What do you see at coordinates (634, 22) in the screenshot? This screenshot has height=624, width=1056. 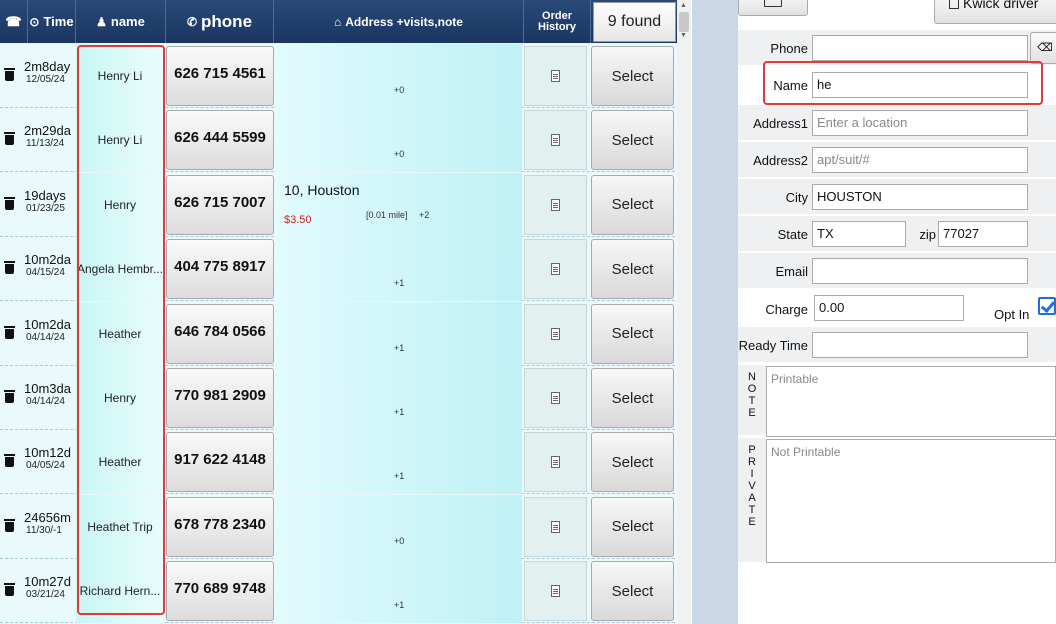 I see `found-count-button: 9 found` at bounding box center [634, 22].